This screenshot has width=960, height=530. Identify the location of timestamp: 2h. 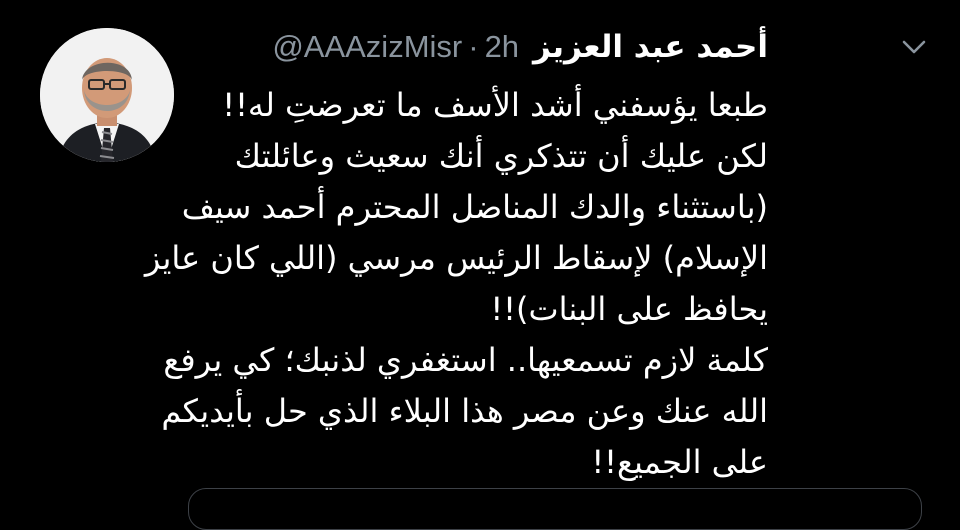
(502, 47).